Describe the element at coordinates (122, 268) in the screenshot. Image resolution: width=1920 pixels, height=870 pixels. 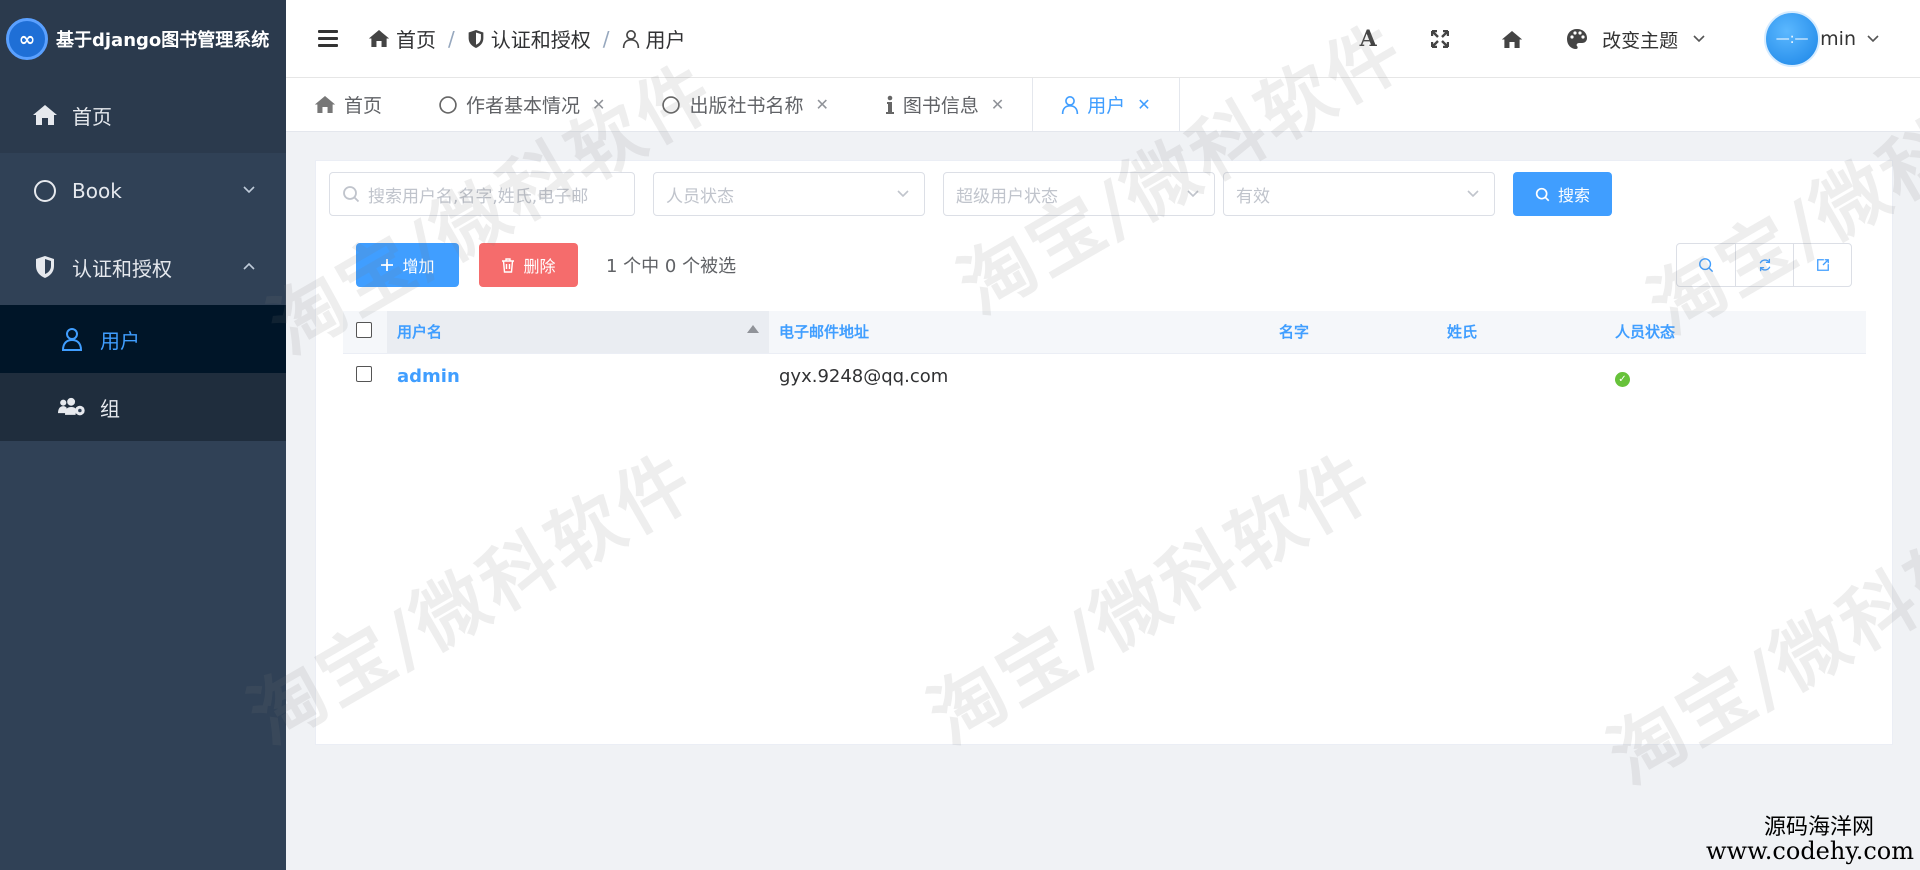
I see `sidebar-item-label: 认证和授权` at that location.